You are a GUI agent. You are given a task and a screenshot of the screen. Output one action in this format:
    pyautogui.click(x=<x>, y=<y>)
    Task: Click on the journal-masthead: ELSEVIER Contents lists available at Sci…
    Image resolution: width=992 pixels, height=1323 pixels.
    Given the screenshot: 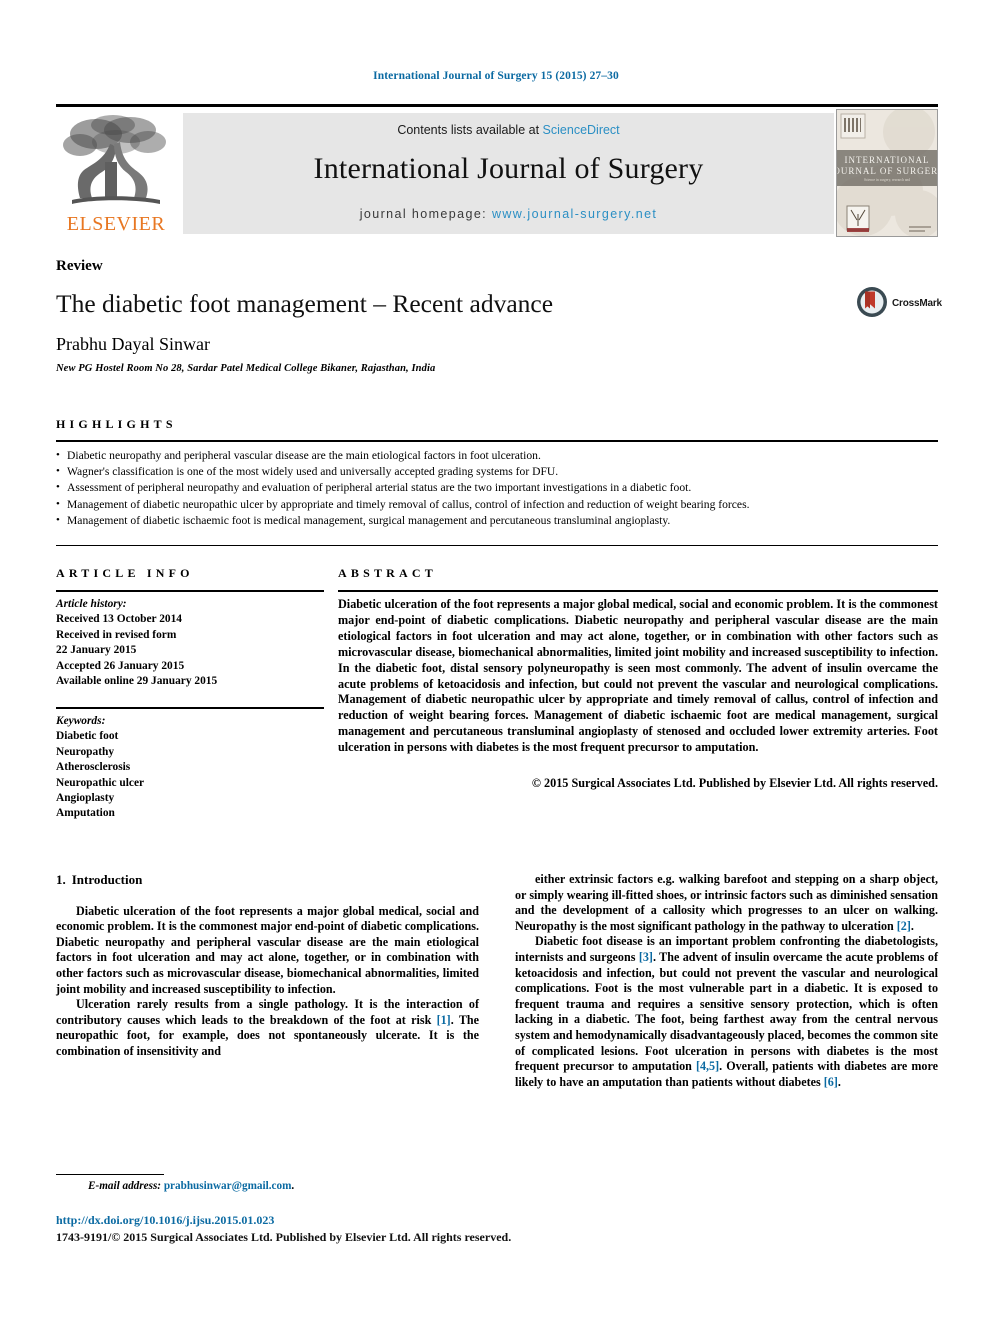 What is the action you would take?
    pyautogui.click(x=497, y=170)
    